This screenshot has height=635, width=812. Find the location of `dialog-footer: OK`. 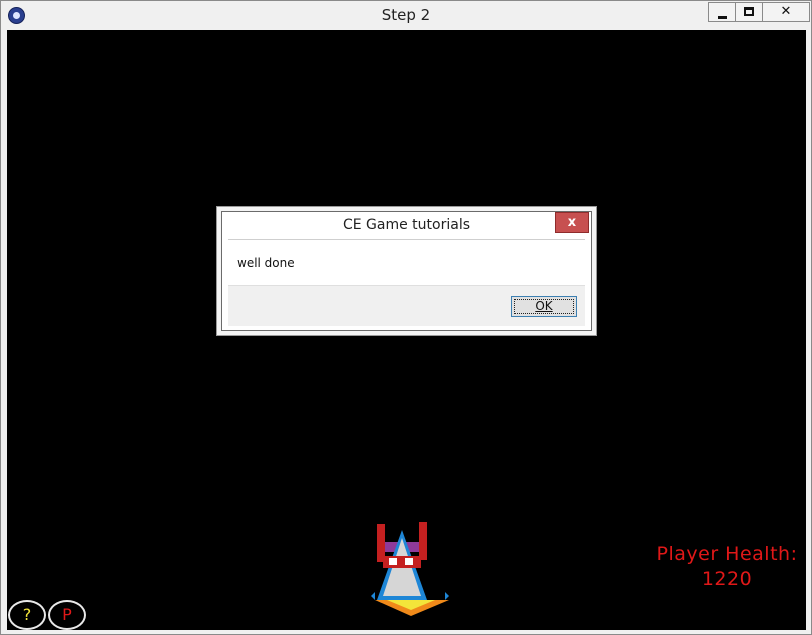

dialog-footer: OK is located at coordinates (406, 305).